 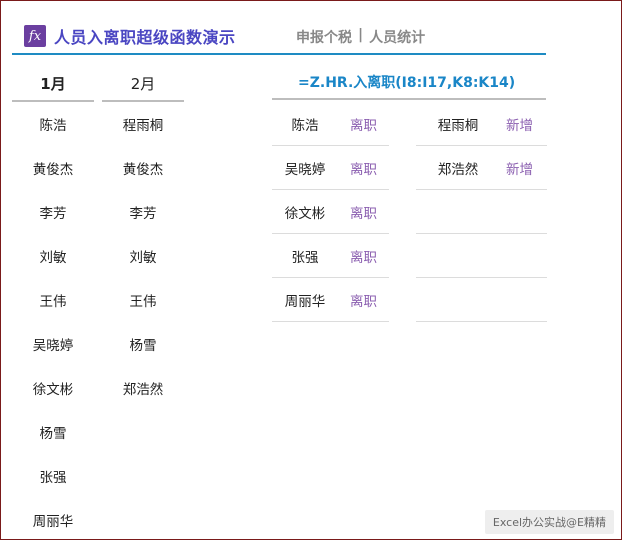 What do you see at coordinates (145, 37) in the screenshot?
I see `page-title: 人员入离职超级函数演示` at bounding box center [145, 37].